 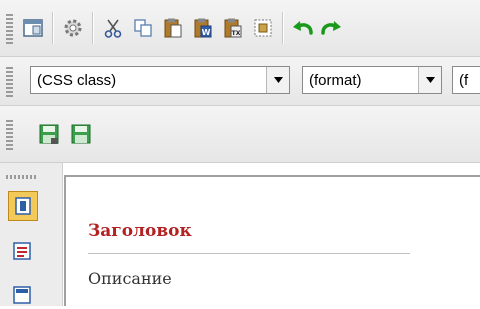 I want to click on select-all-button, so click(x=263, y=28).